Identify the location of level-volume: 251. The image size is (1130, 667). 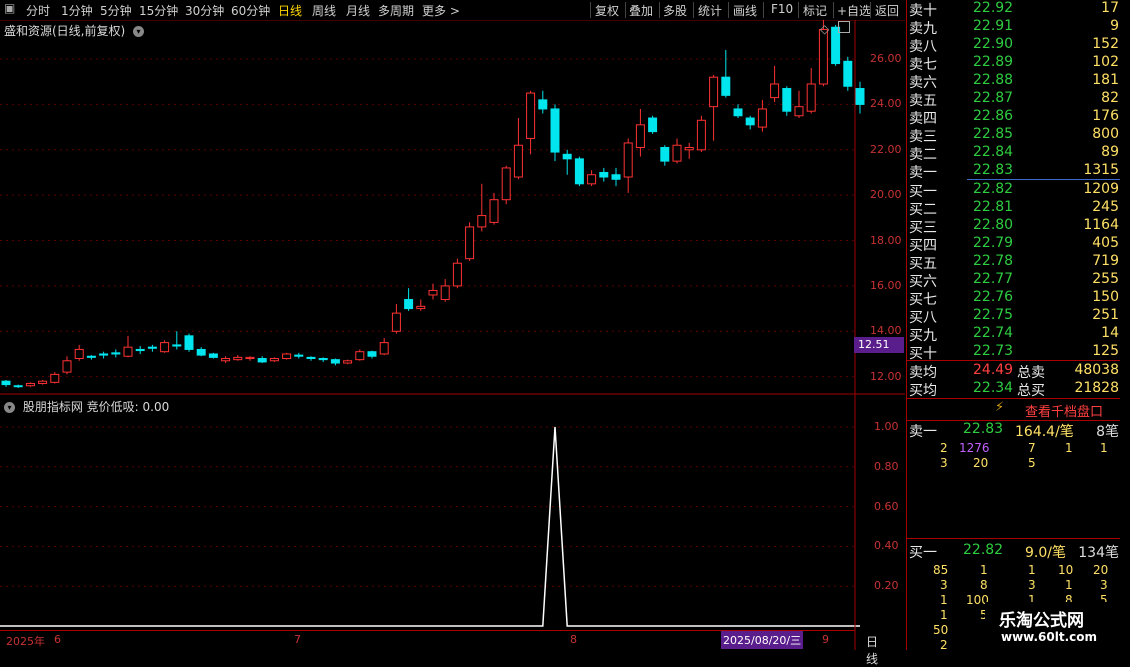
(1105, 315).